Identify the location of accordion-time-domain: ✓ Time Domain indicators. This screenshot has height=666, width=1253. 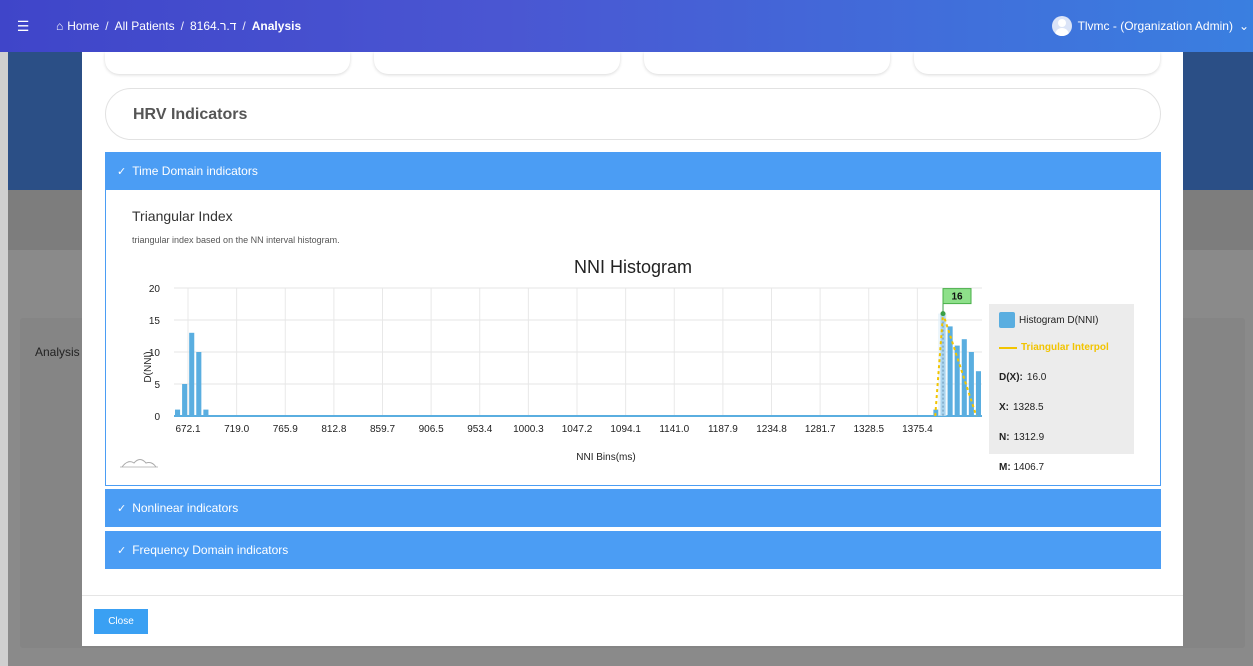
(633, 171).